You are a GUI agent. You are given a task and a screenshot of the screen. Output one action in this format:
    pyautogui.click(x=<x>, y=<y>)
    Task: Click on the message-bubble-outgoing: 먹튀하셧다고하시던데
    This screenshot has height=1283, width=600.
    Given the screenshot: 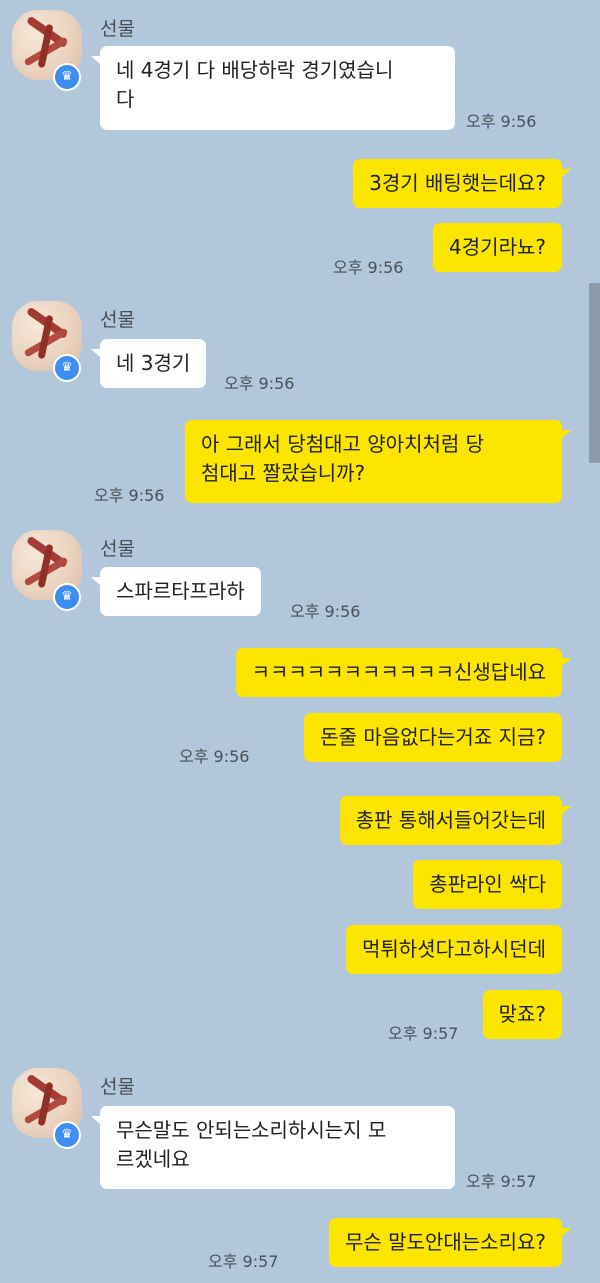 What is the action you would take?
    pyautogui.click(x=454, y=949)
    